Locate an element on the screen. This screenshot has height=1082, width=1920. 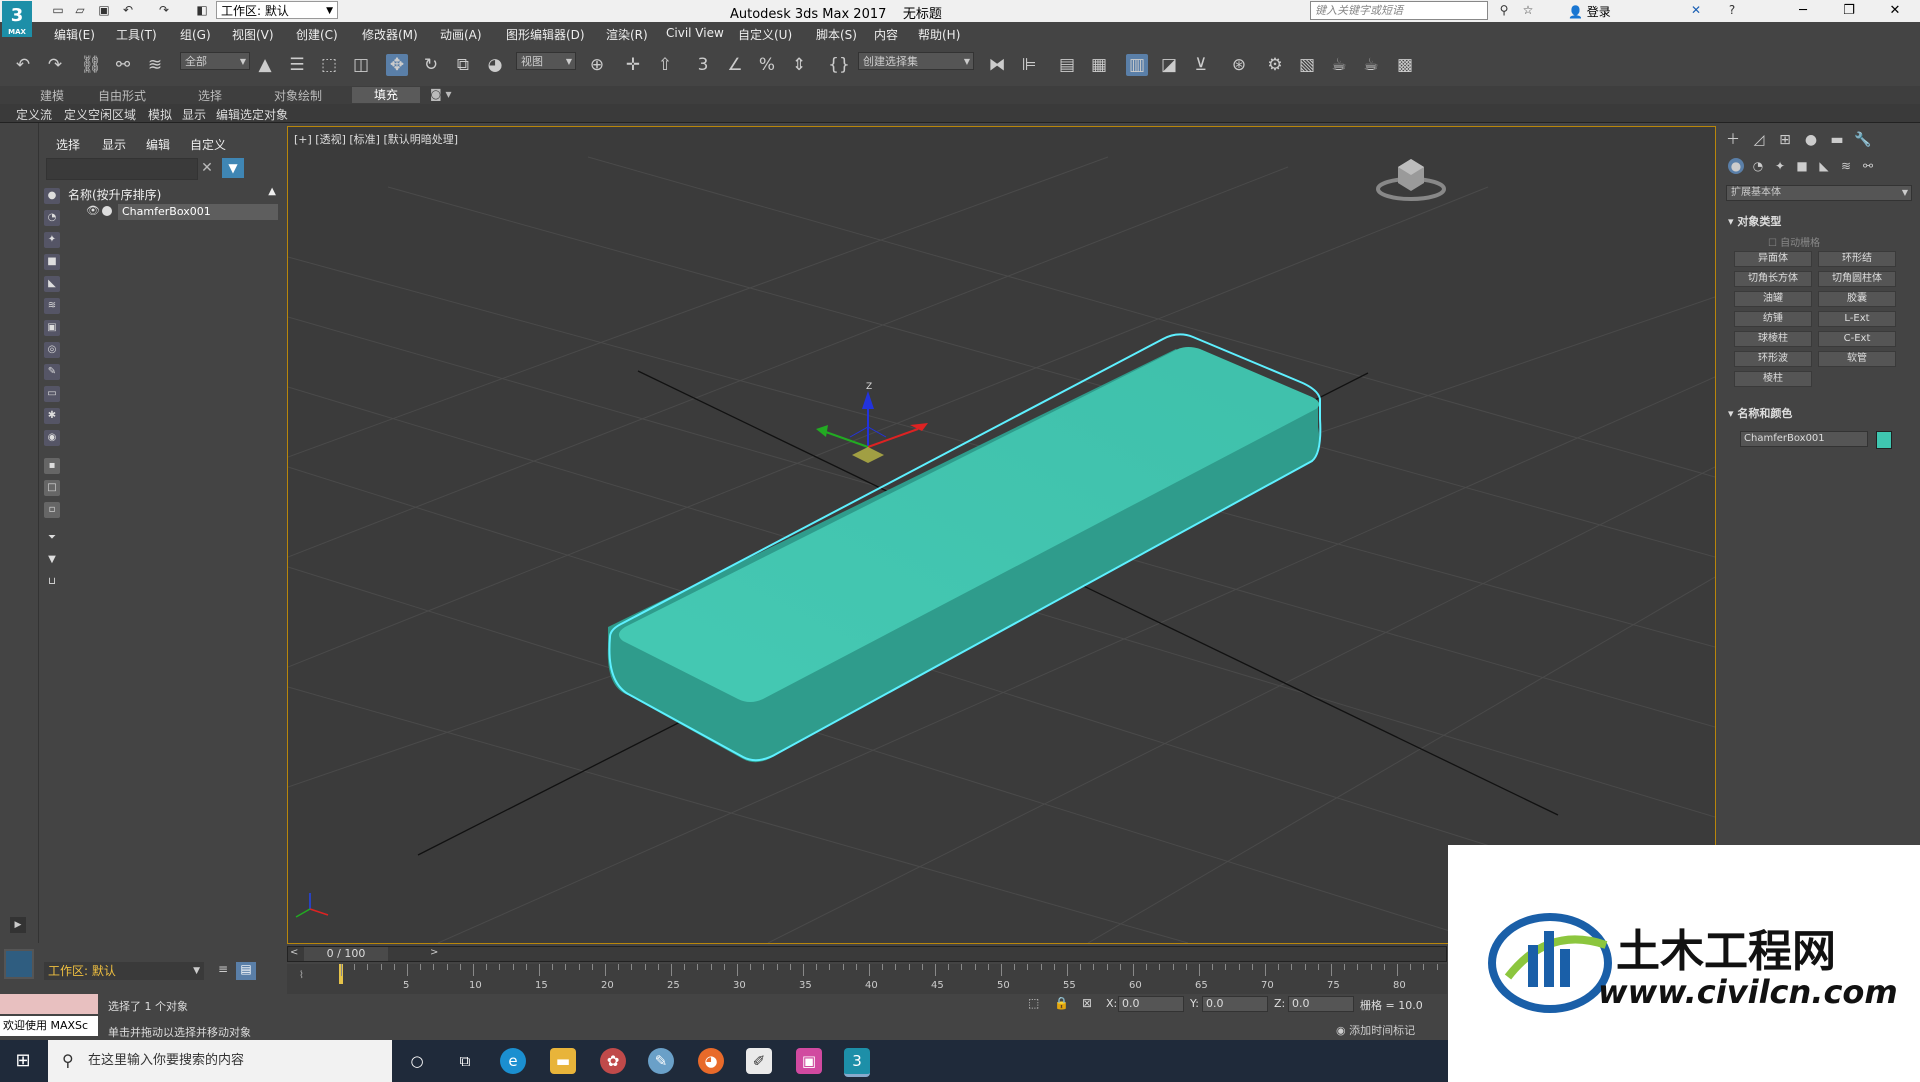
z-coordinate-field: 0.0 is located at coordinates (1321, 1004).